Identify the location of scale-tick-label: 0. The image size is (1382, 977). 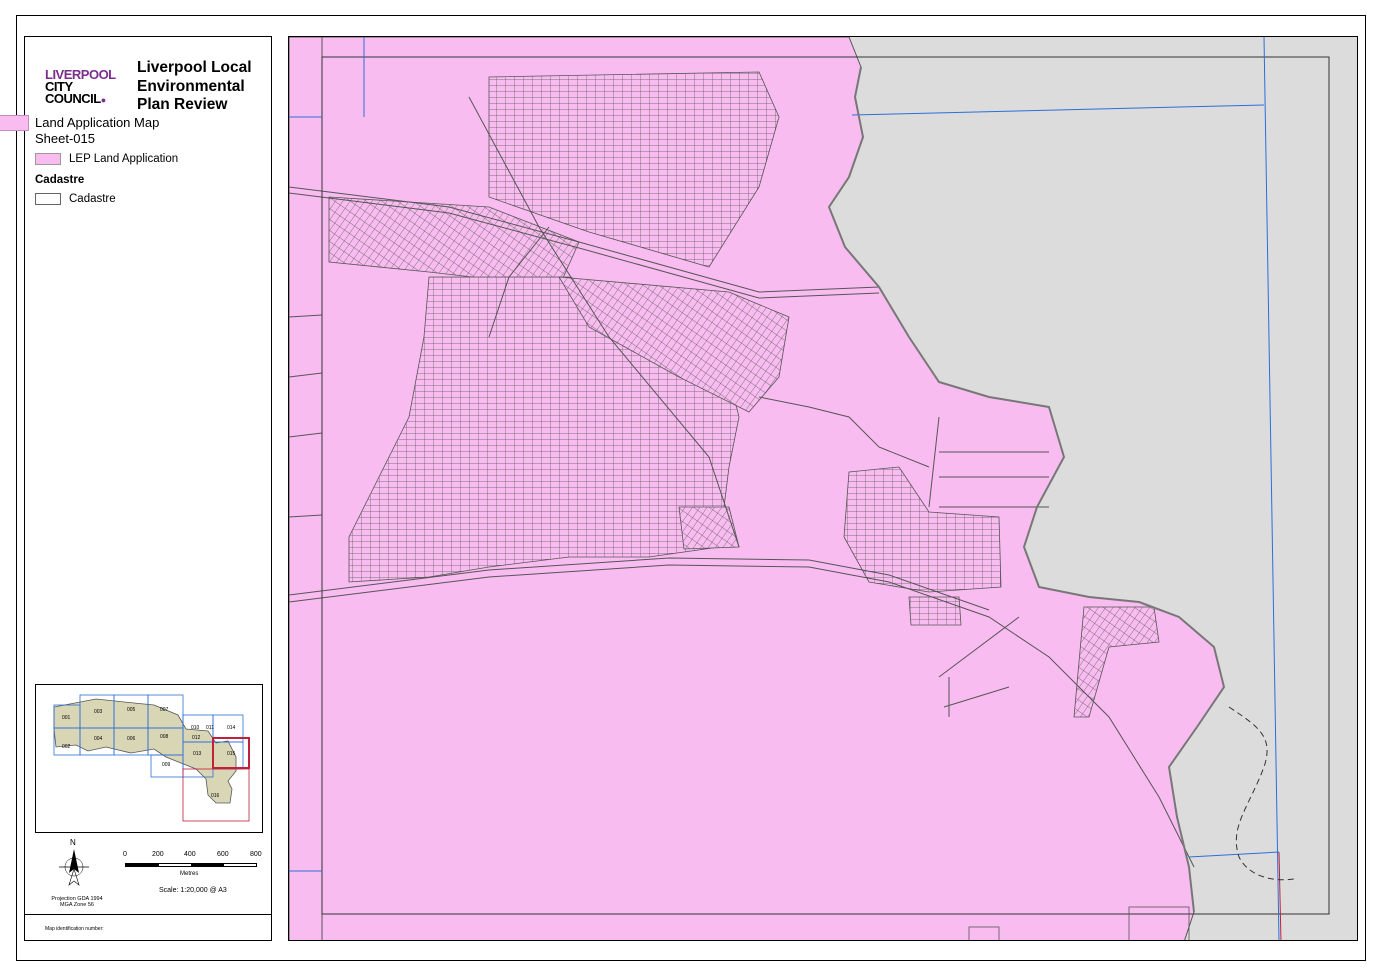
(125, 854).